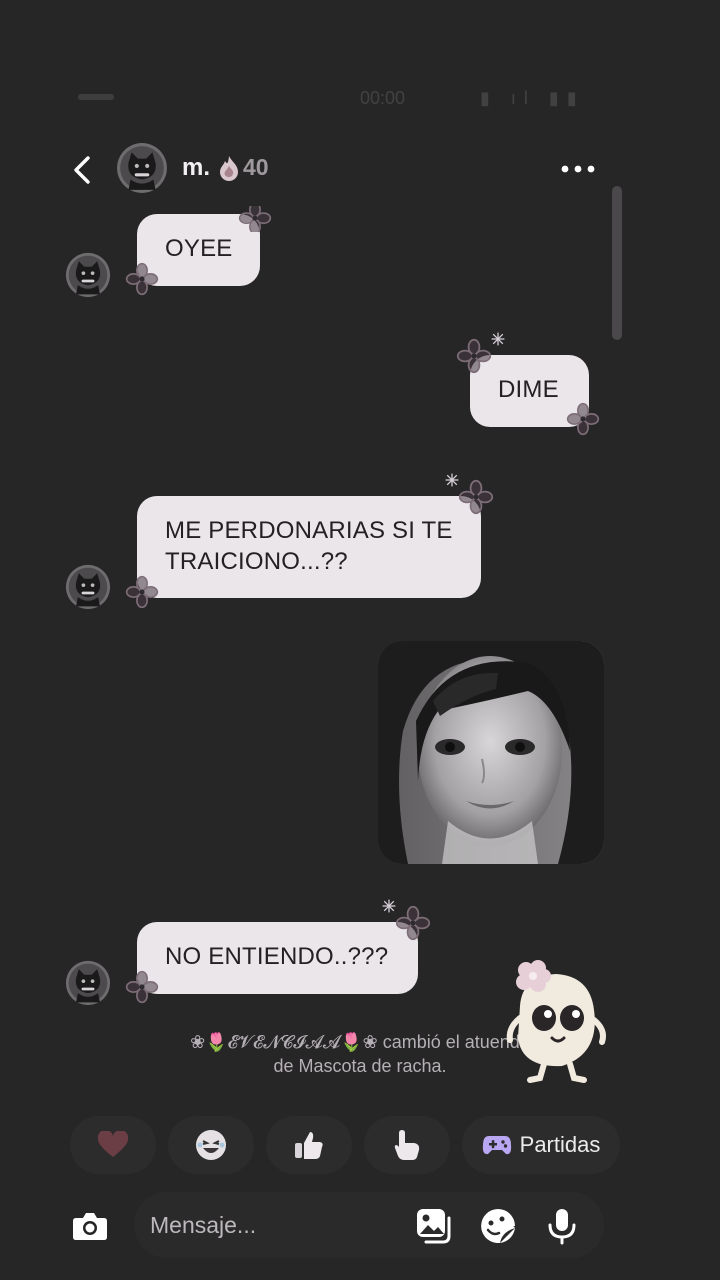 The image size is (720, 1280). I want to click on streak-pet, so click(556, 1022).